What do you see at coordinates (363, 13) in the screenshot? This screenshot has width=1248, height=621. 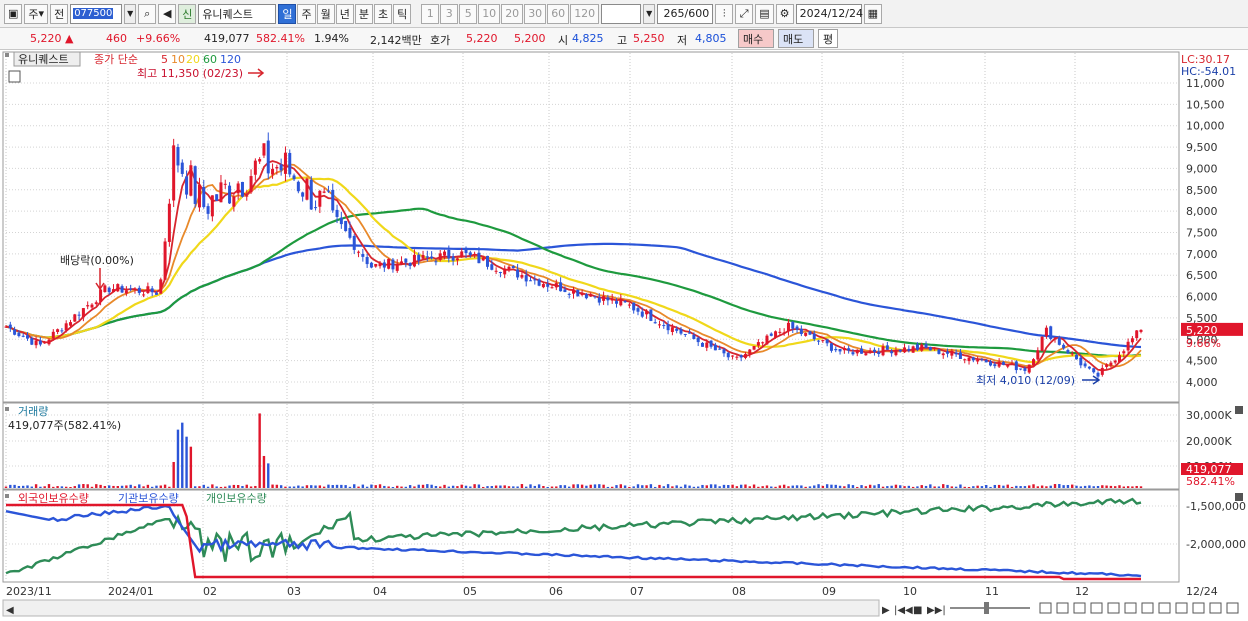 I see `period-tab-4: 분` at bounding box center [363, 13].